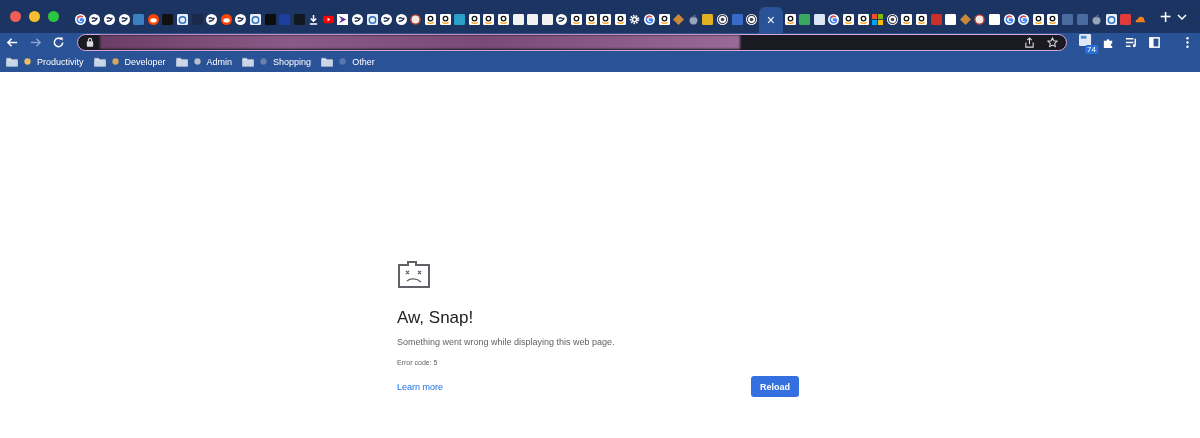 This screenshot has height=438, width=1200. What do you see at coordinates (45, 61) in the screenshot?
I see `bookmark-folder: Productivity` at bounding box center [45, 61].